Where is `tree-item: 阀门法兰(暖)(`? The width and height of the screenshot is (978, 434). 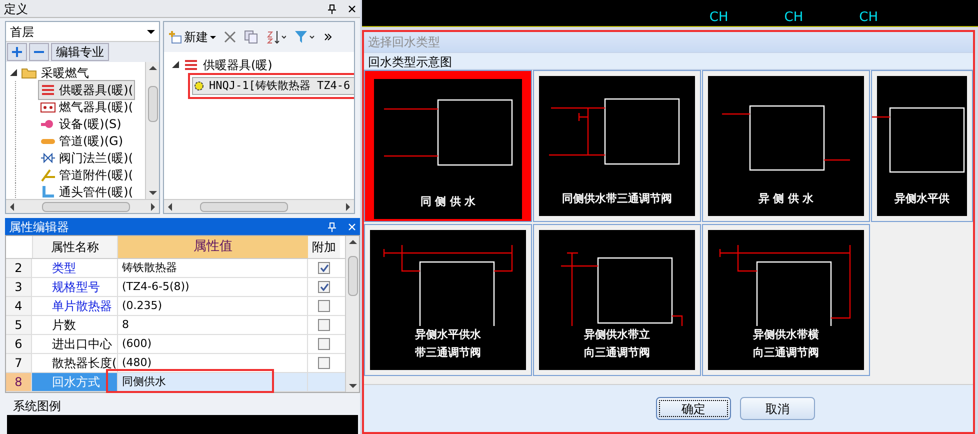 tree-item: 阀门法兰(暖)( is located at coordinates (87, 158).